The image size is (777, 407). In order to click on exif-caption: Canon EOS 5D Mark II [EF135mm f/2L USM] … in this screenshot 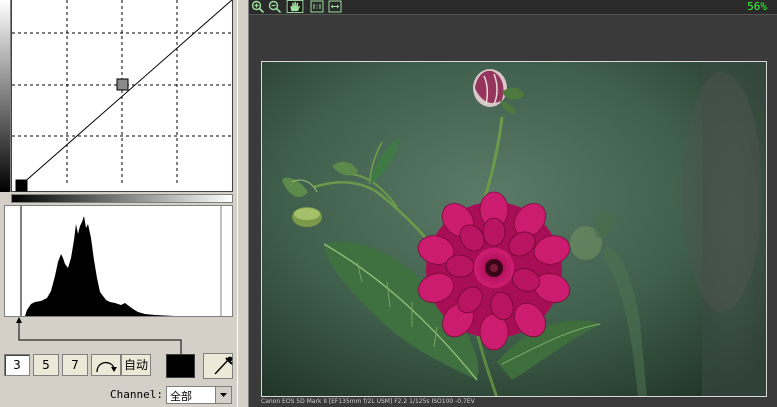, I will do `click(368, 401)`.